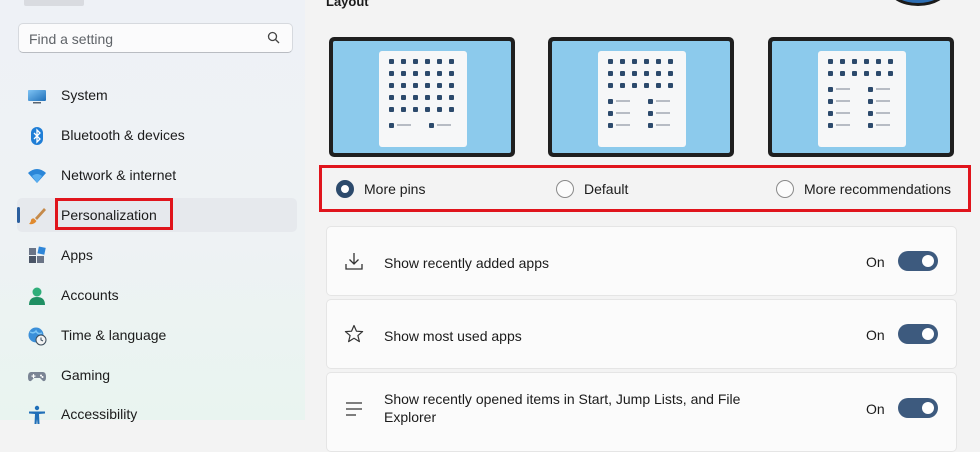 The height and width of the screenshot is (452, 980). What do you see at coordinates (645, 188) in the screenshot?
I see `layout-radio-group: More pins Default More recommendations` at bounding box center [645, 188].